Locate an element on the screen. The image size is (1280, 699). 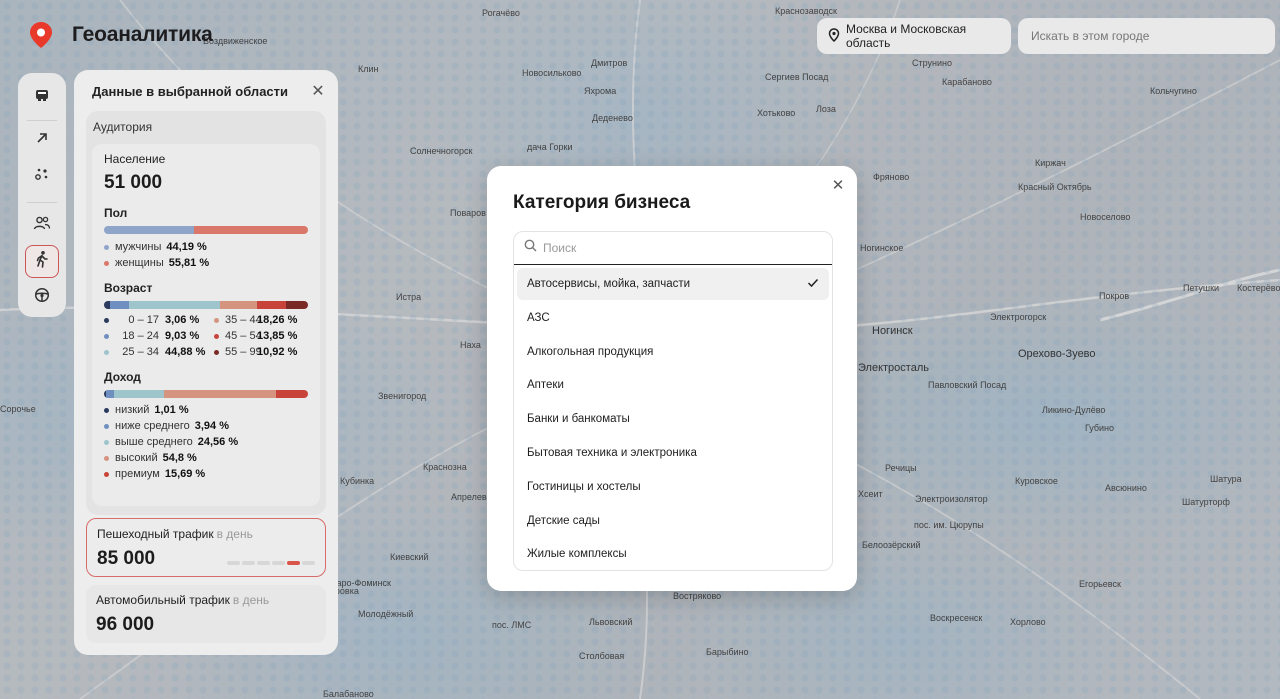
category-option: Жилые комплексы is located at coordinates (673, 554).